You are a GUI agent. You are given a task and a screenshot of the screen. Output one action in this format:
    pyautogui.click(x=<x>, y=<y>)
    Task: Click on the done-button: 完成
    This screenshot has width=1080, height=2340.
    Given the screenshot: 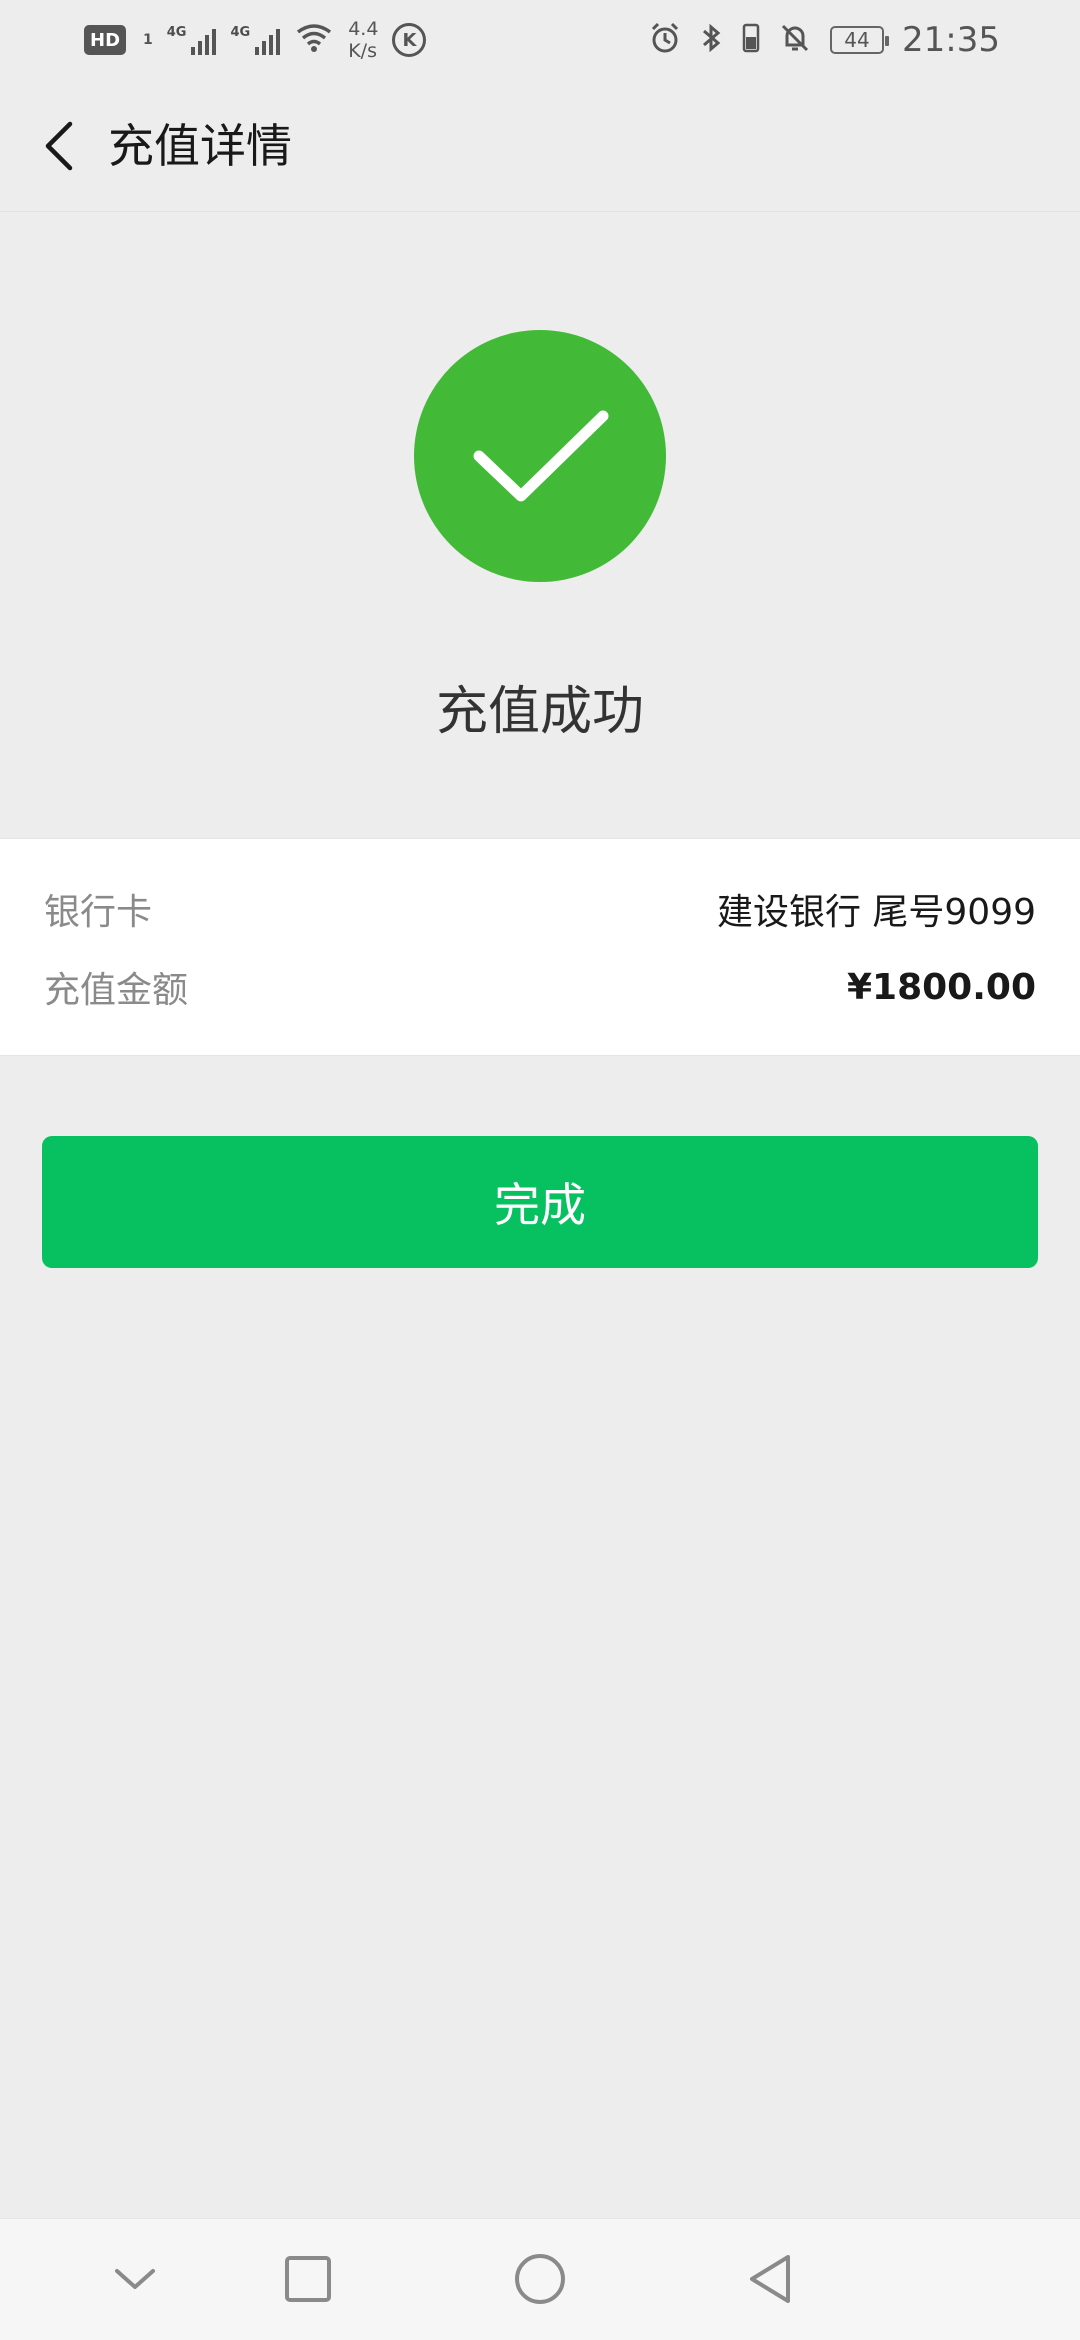 What is the action you would take?
    pyautogui.click(x=540, y=1202)
    